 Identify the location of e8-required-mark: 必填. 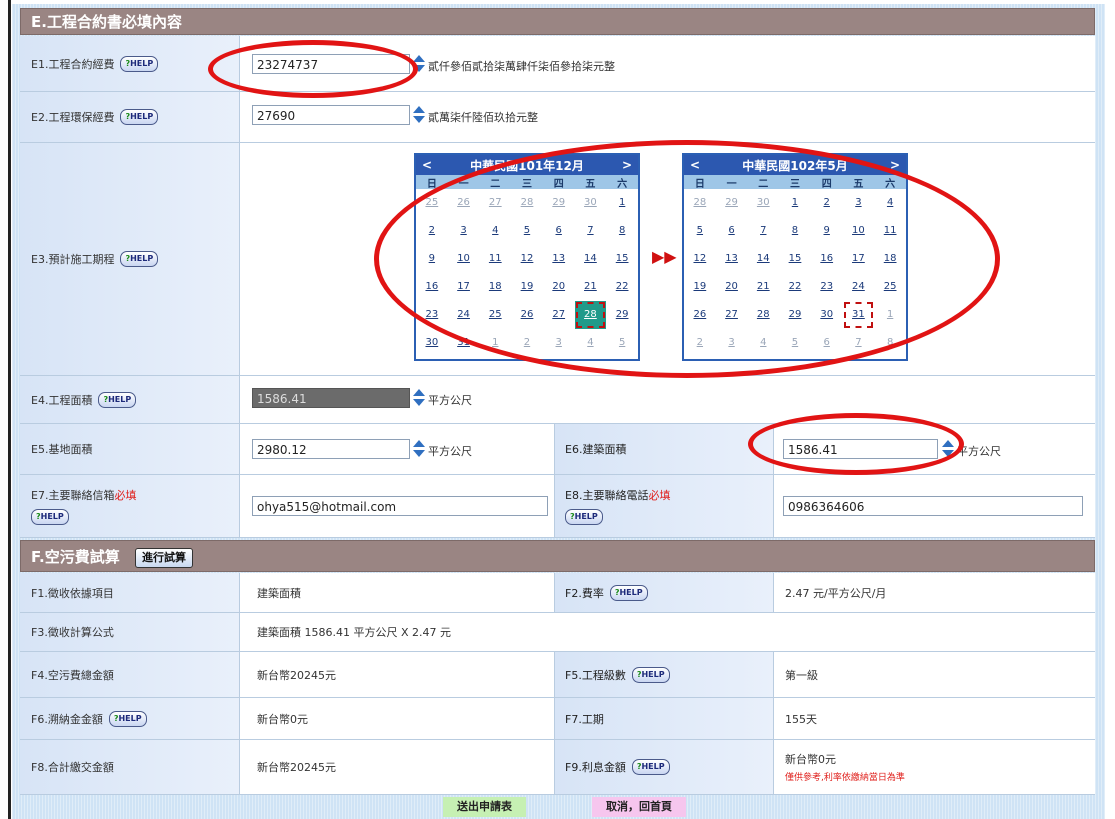
(659, 495).